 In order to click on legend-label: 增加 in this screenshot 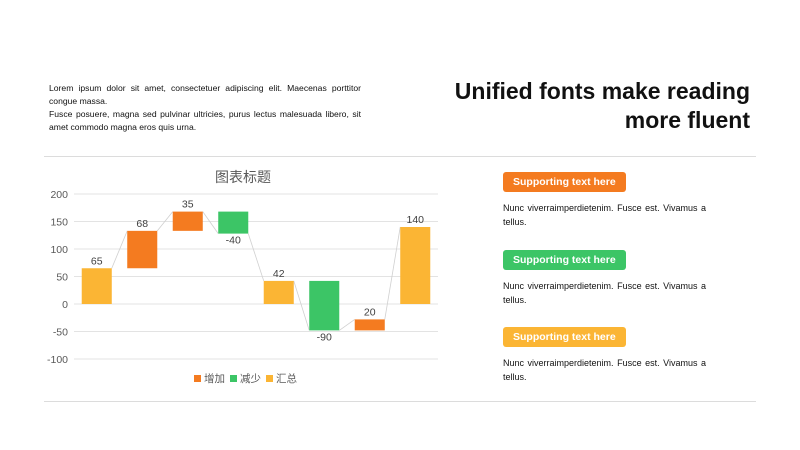, I will do `click(214, 378)`.